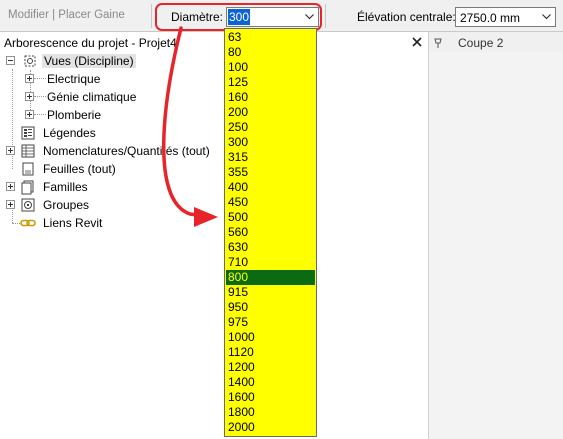 This screenshot has height=439, width=563. Describe the element at coordinates (79, 169) in the screenshot. I see `tree-node-label: Feuilles (tout)` at that location.